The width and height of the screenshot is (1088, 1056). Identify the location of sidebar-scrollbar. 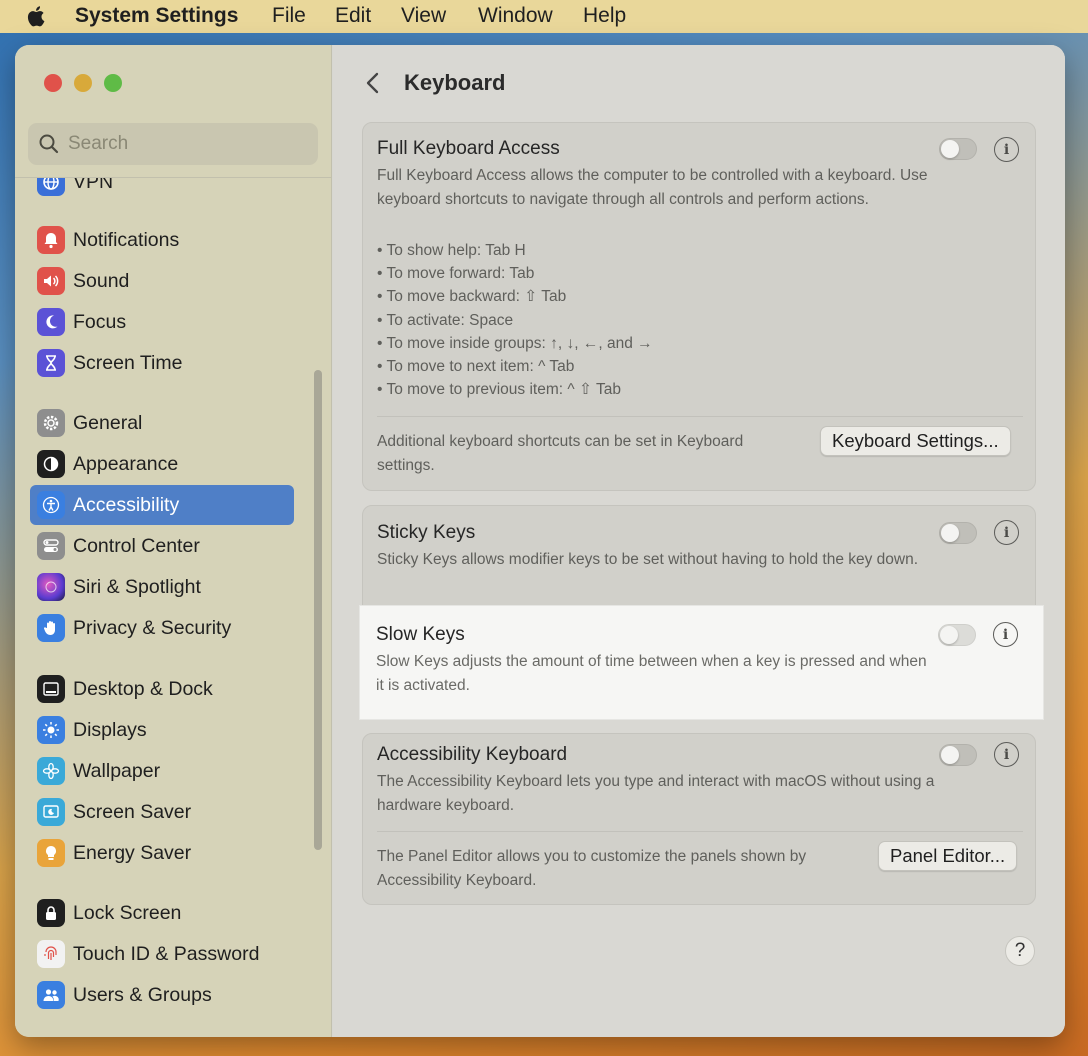
(318, 610).